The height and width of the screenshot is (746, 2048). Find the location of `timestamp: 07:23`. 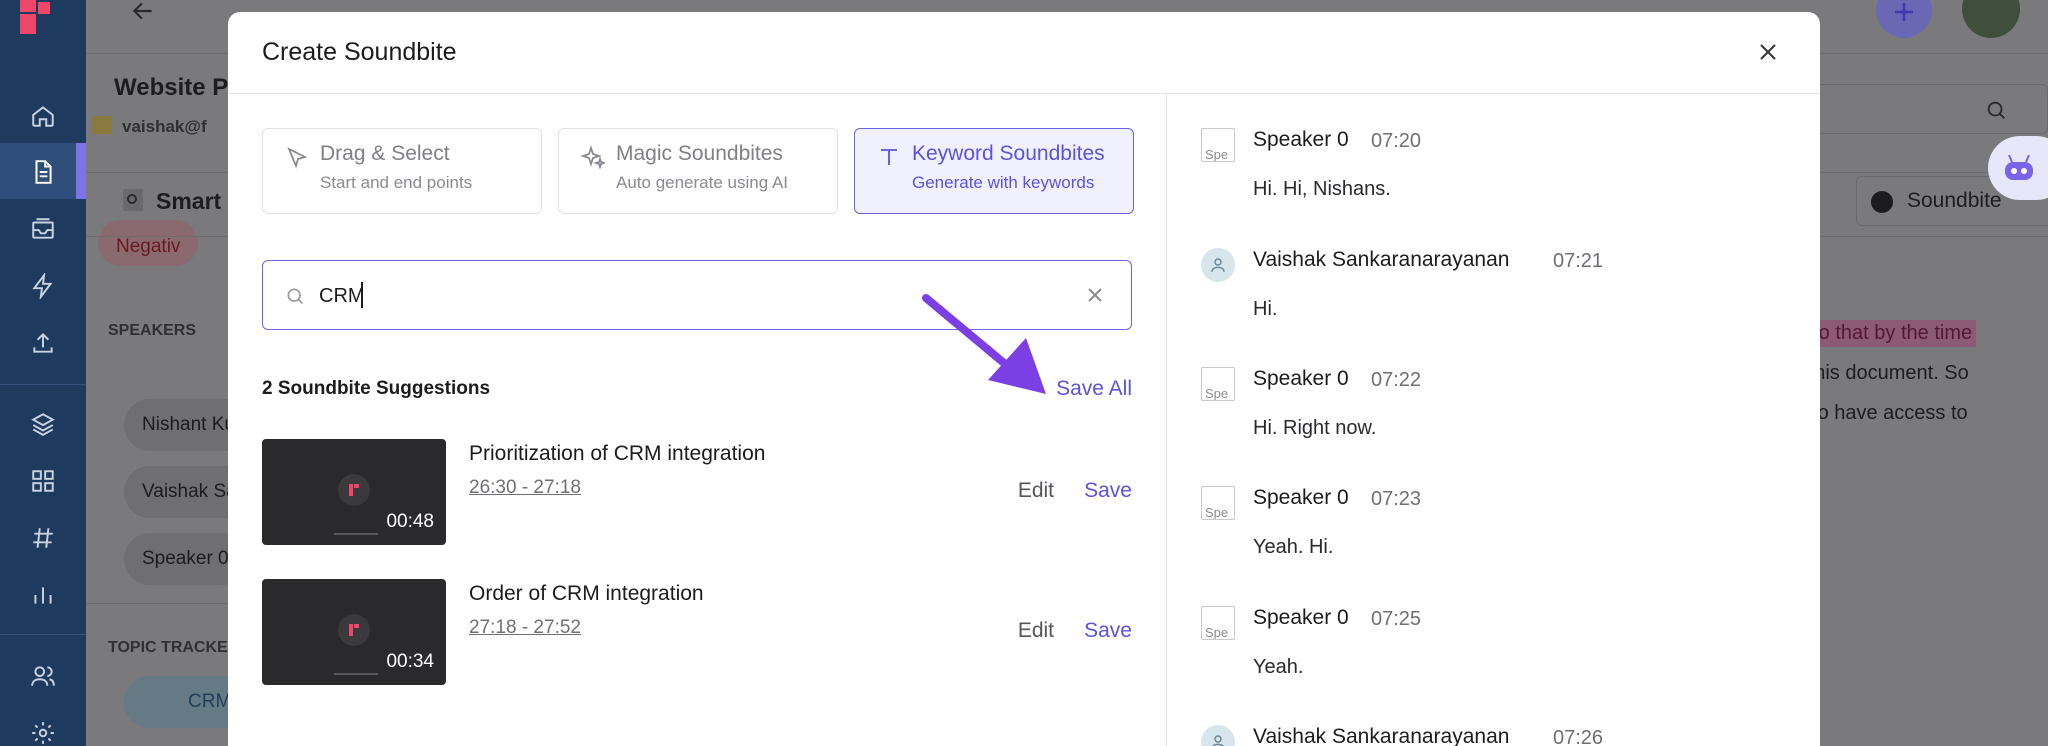

timestamp: 07:23 is located at coordinates (1396, 499).